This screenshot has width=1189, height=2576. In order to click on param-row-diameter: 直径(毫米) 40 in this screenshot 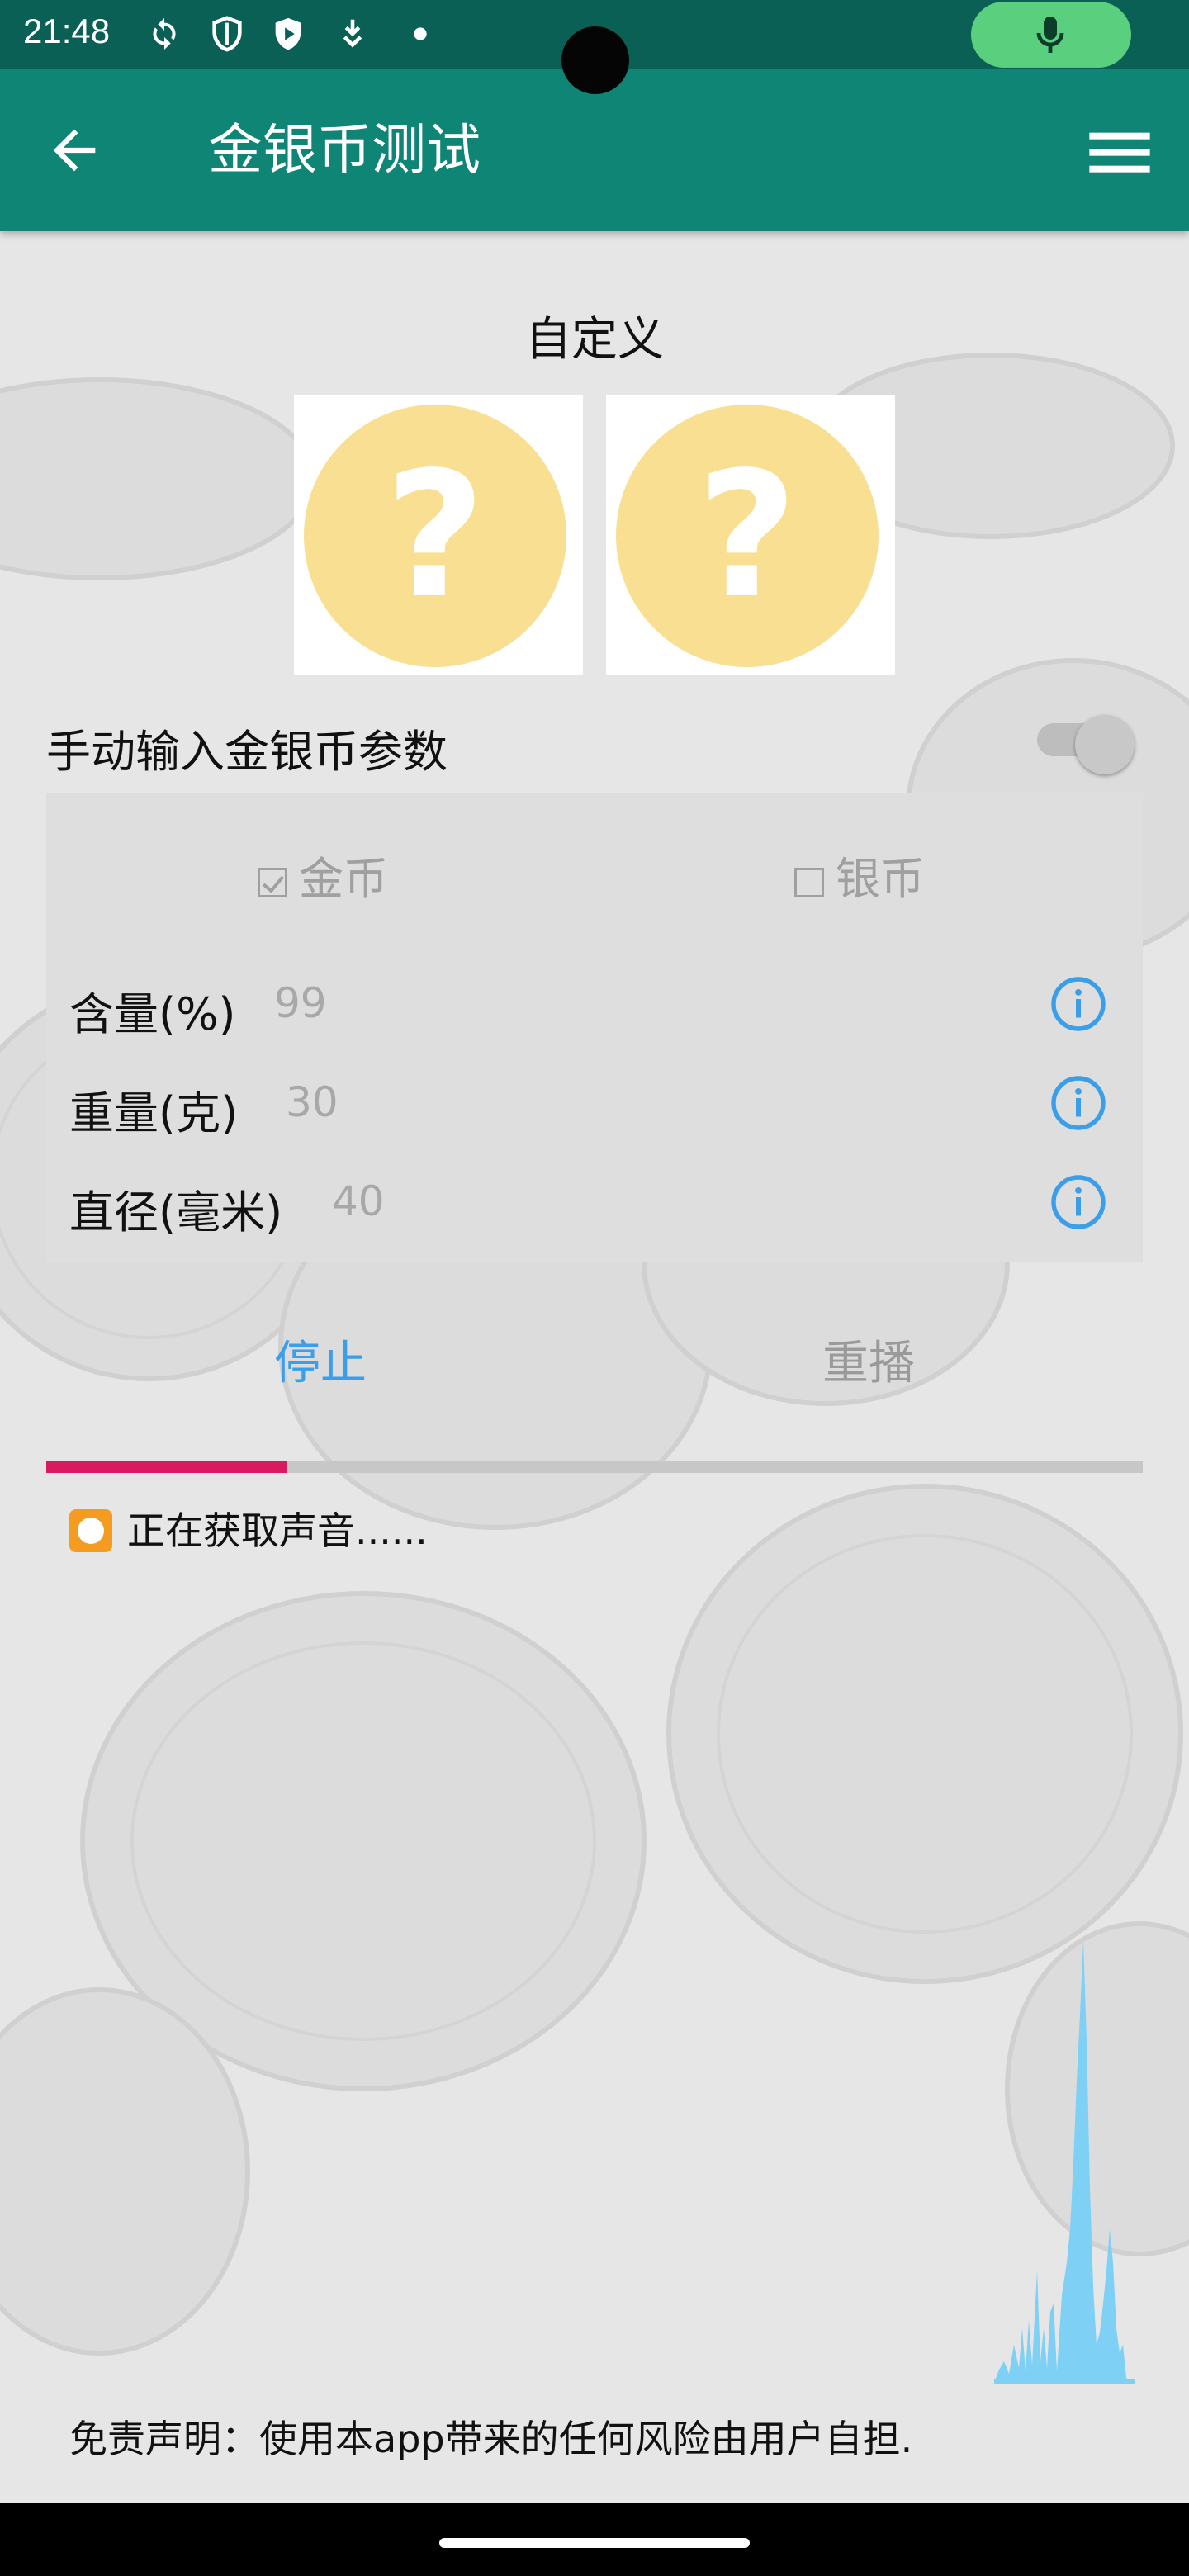, I will do `click(594, 1199)`.